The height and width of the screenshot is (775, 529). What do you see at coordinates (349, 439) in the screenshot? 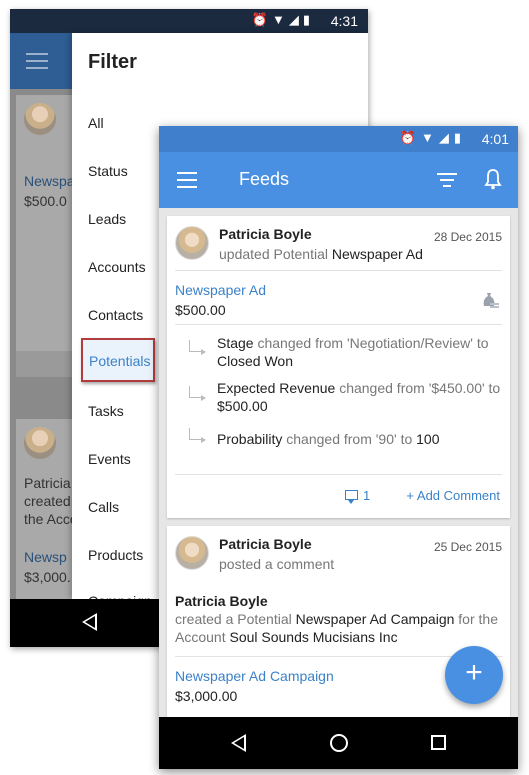
I see `change-text: changed from '90' to` at bounding box center [349, 439].